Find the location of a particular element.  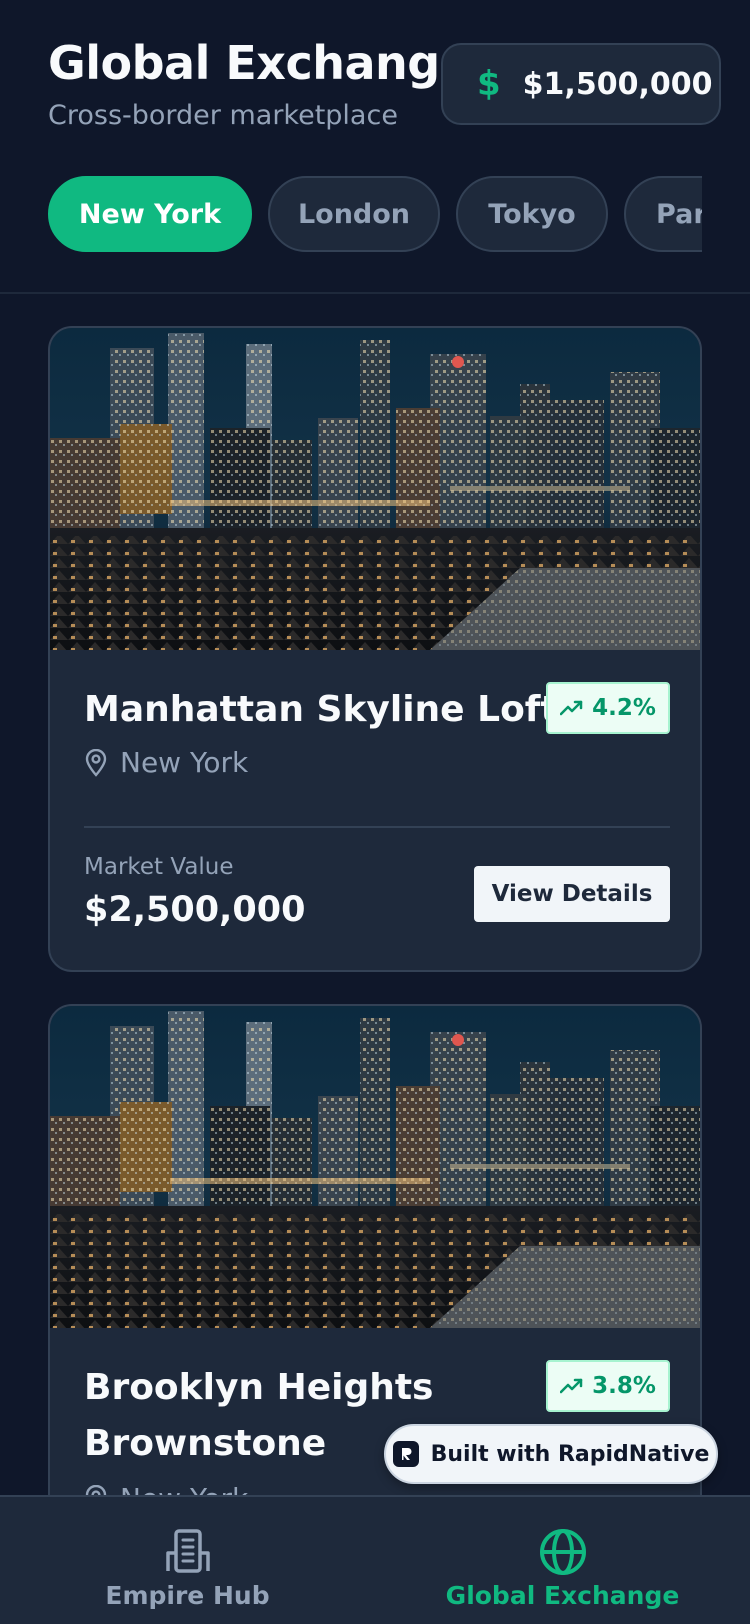

view-details-button: View Details is located at coordinates (572, 894).